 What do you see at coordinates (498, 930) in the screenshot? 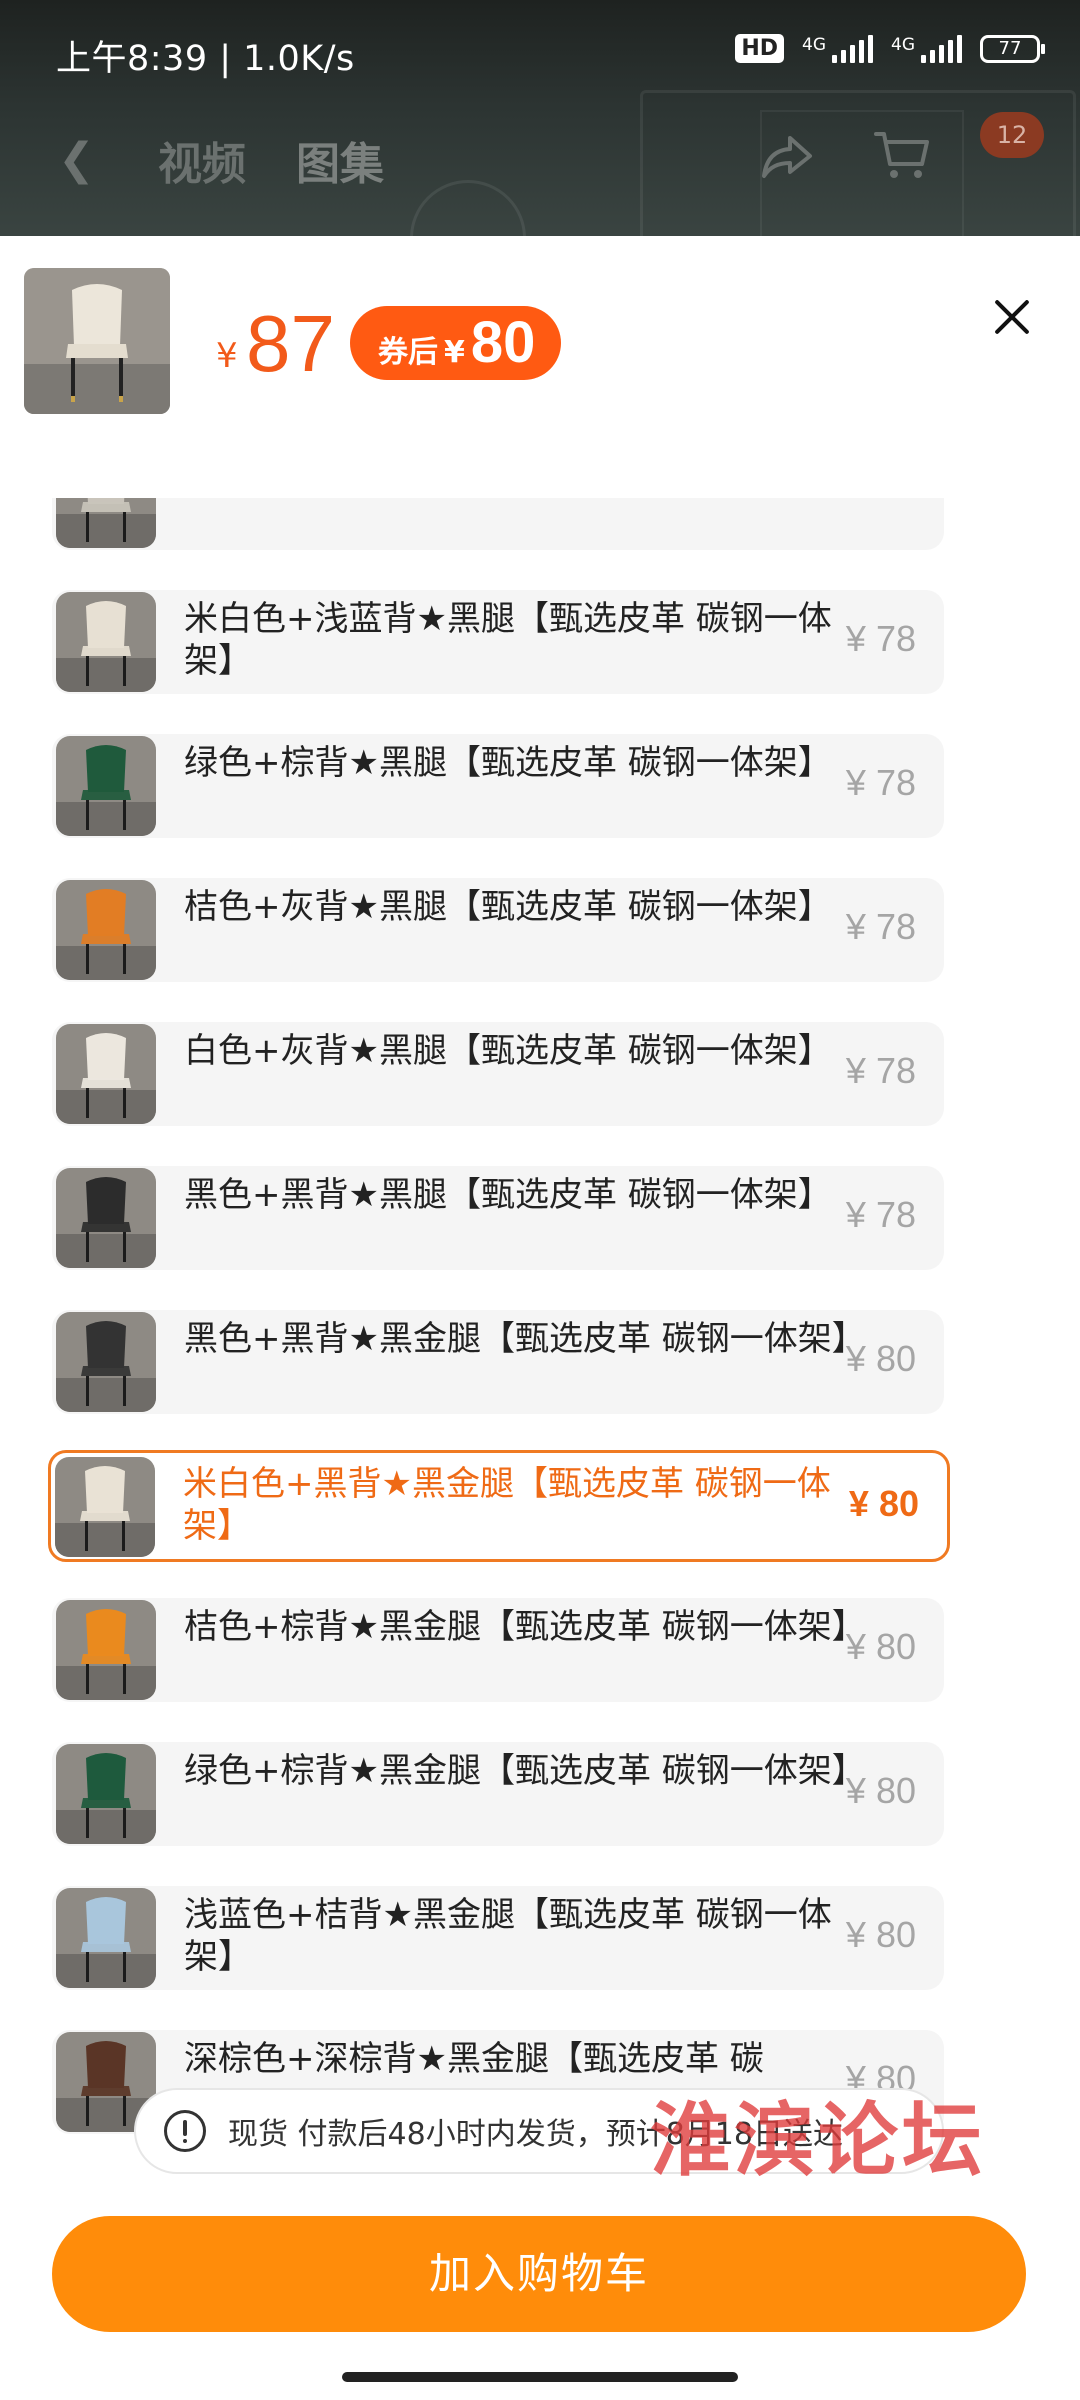
I see `sku-option: 桔色+灰背★黑腿【甄选皮革 碳钢一体架】 ¥ 78` at bounding box center [498, 930].